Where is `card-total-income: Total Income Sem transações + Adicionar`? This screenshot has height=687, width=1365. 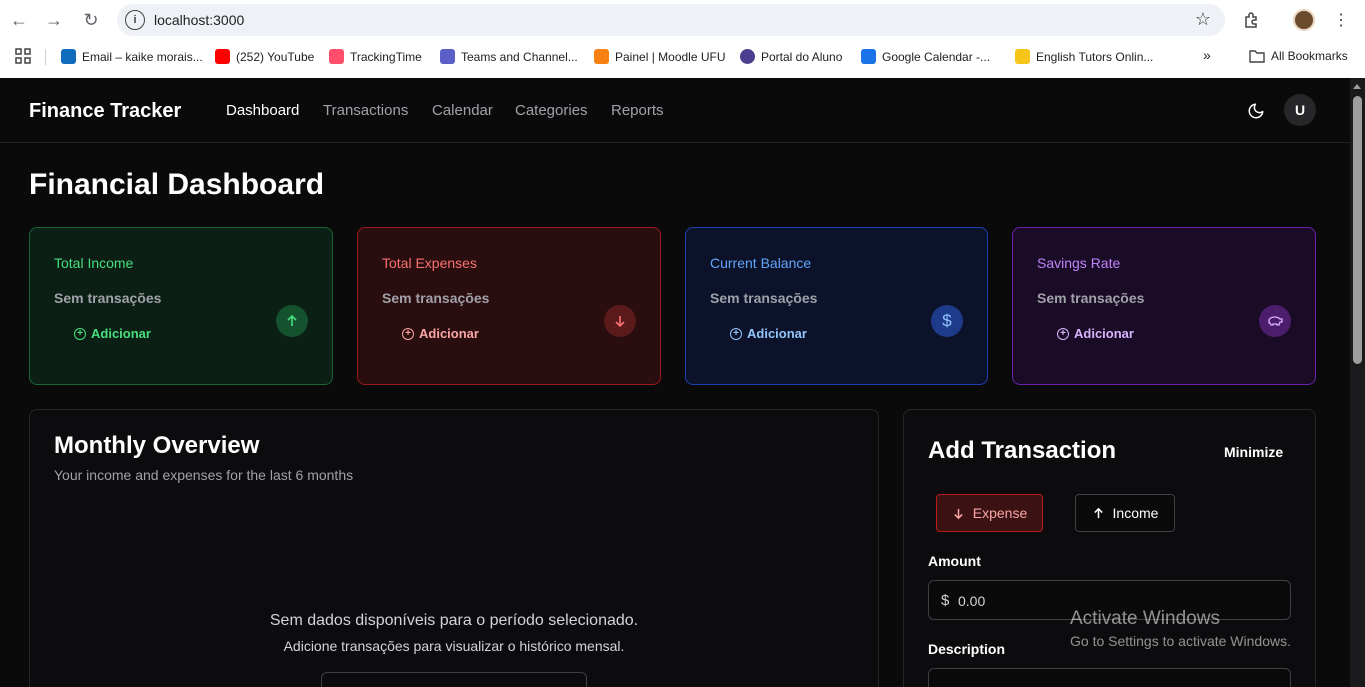 card-total-income: Total Income Sem transações + Adicionar is located at coordinates (181, 306).